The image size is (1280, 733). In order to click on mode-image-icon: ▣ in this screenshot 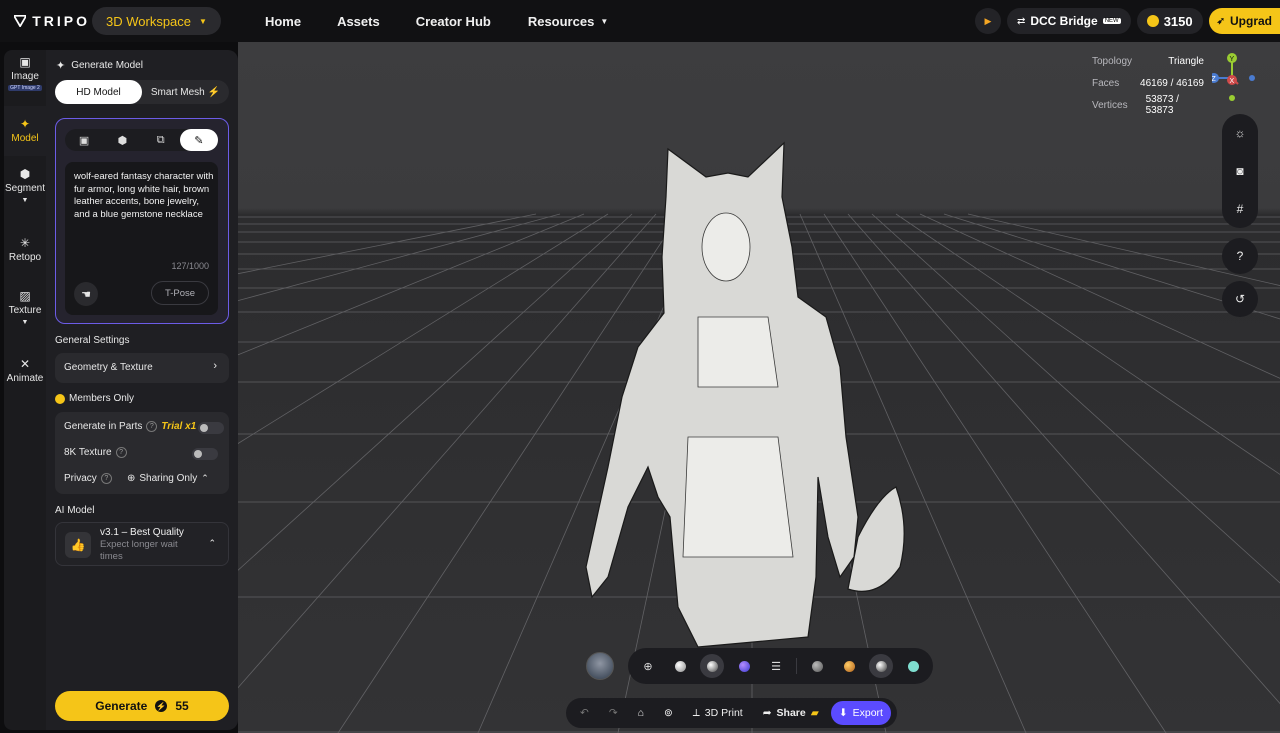, I will do `click(84, 140)`.